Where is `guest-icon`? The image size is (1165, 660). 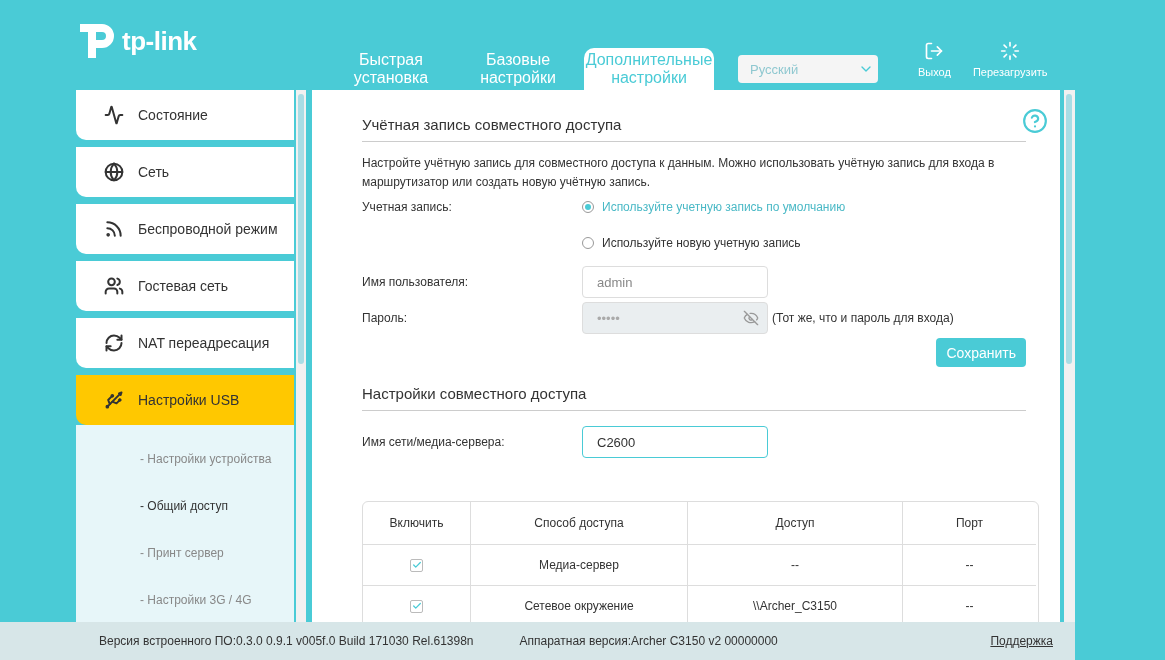
guest-icon is located at coordinates (114, 286).